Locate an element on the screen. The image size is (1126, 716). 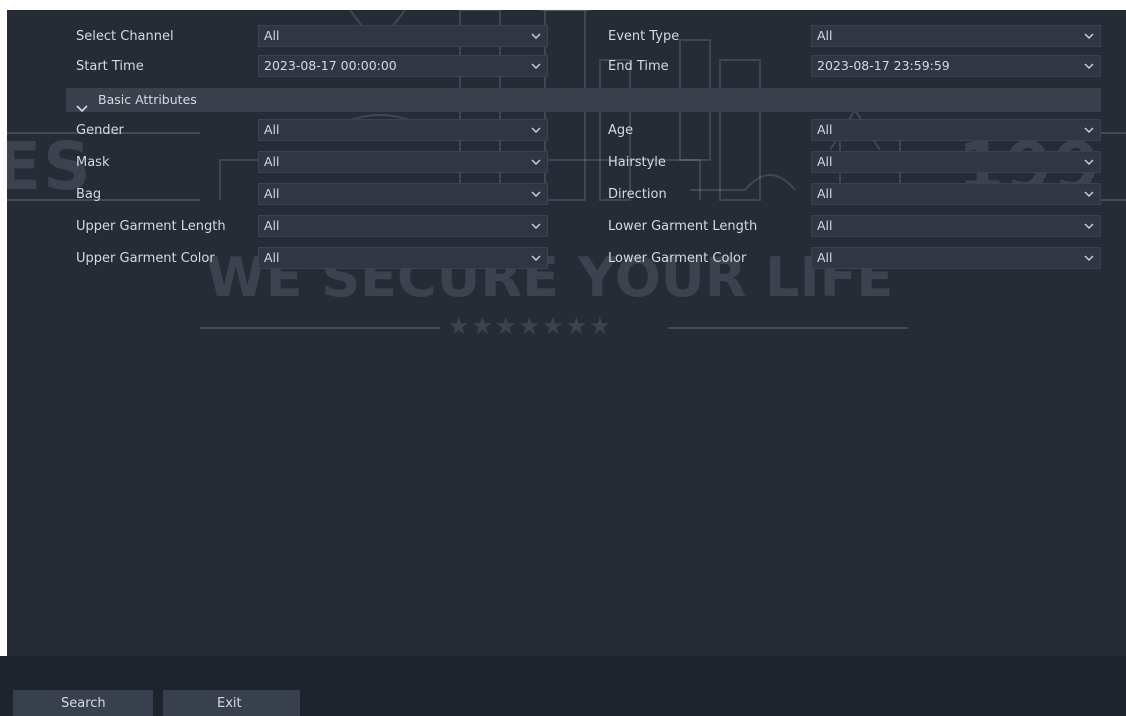
lower-garment-color-dropdown: All is located at coordinates (956, 258).